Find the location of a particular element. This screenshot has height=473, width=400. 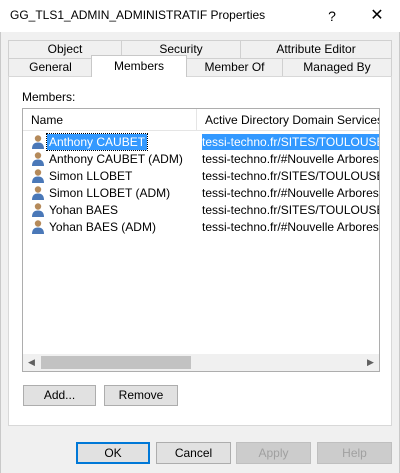

tab-label: Attribute Editor is located at coordinates (316, 49).